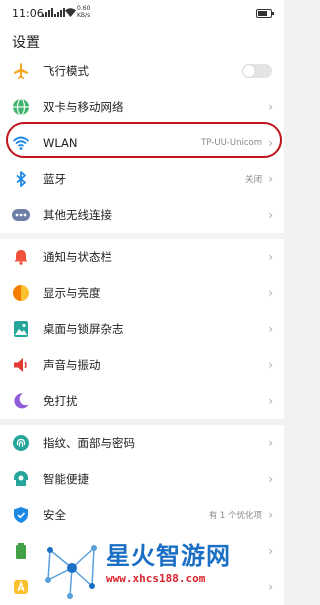 The width and height of the screenshot is (320, 605). I want to click on settings-item-security: 安全 有 1 个优化项 ›, so click(142, 515).